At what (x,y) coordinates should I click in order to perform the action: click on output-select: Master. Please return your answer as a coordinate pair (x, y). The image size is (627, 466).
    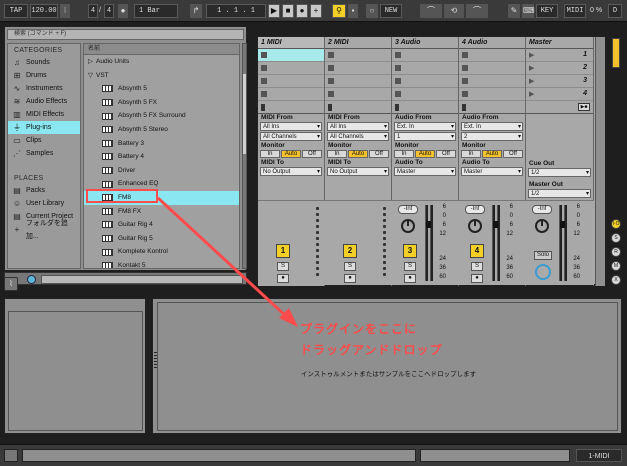
    Looking at the image, I should click on (492, 171).